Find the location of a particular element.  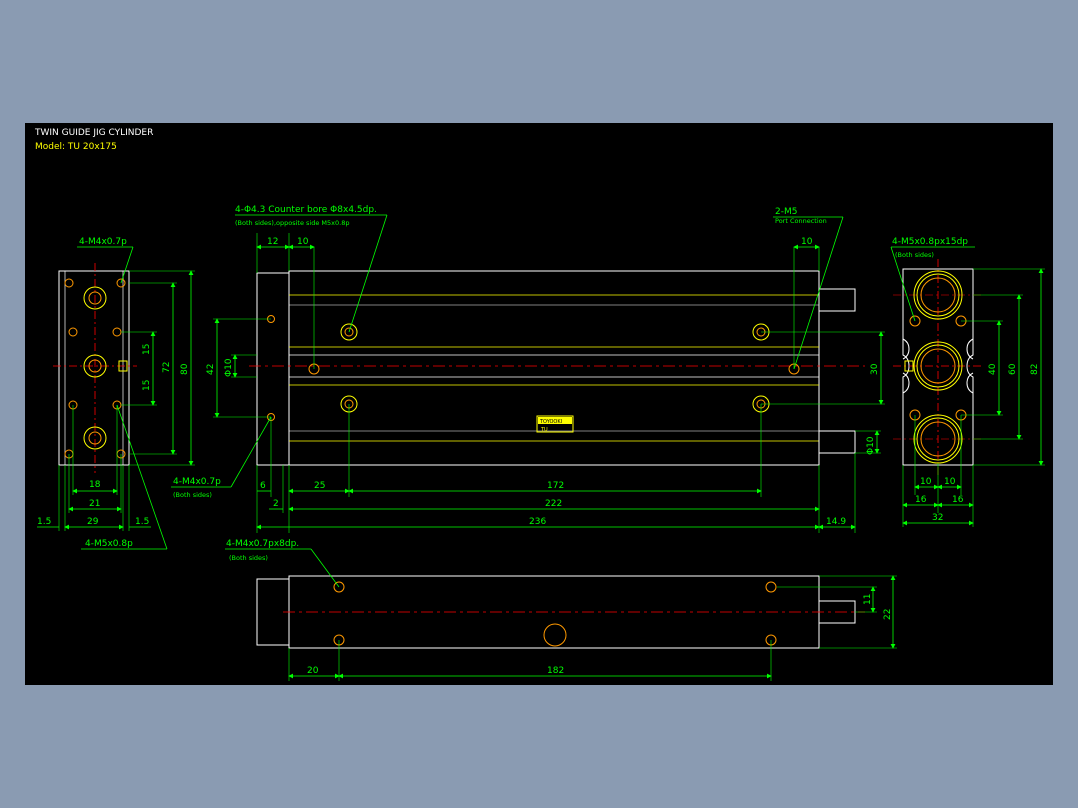

left-dim-15b: 15 is located at coordinates (147, 385).